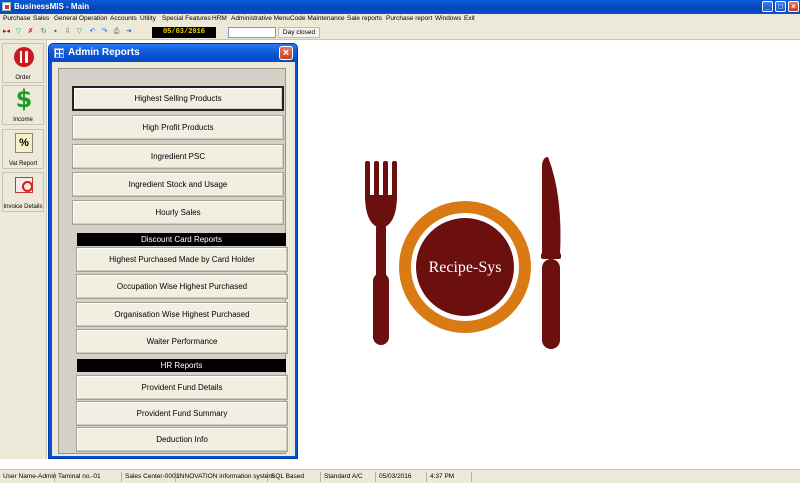  I want to click on sidebar-item-order: Order, so click(23, 63).